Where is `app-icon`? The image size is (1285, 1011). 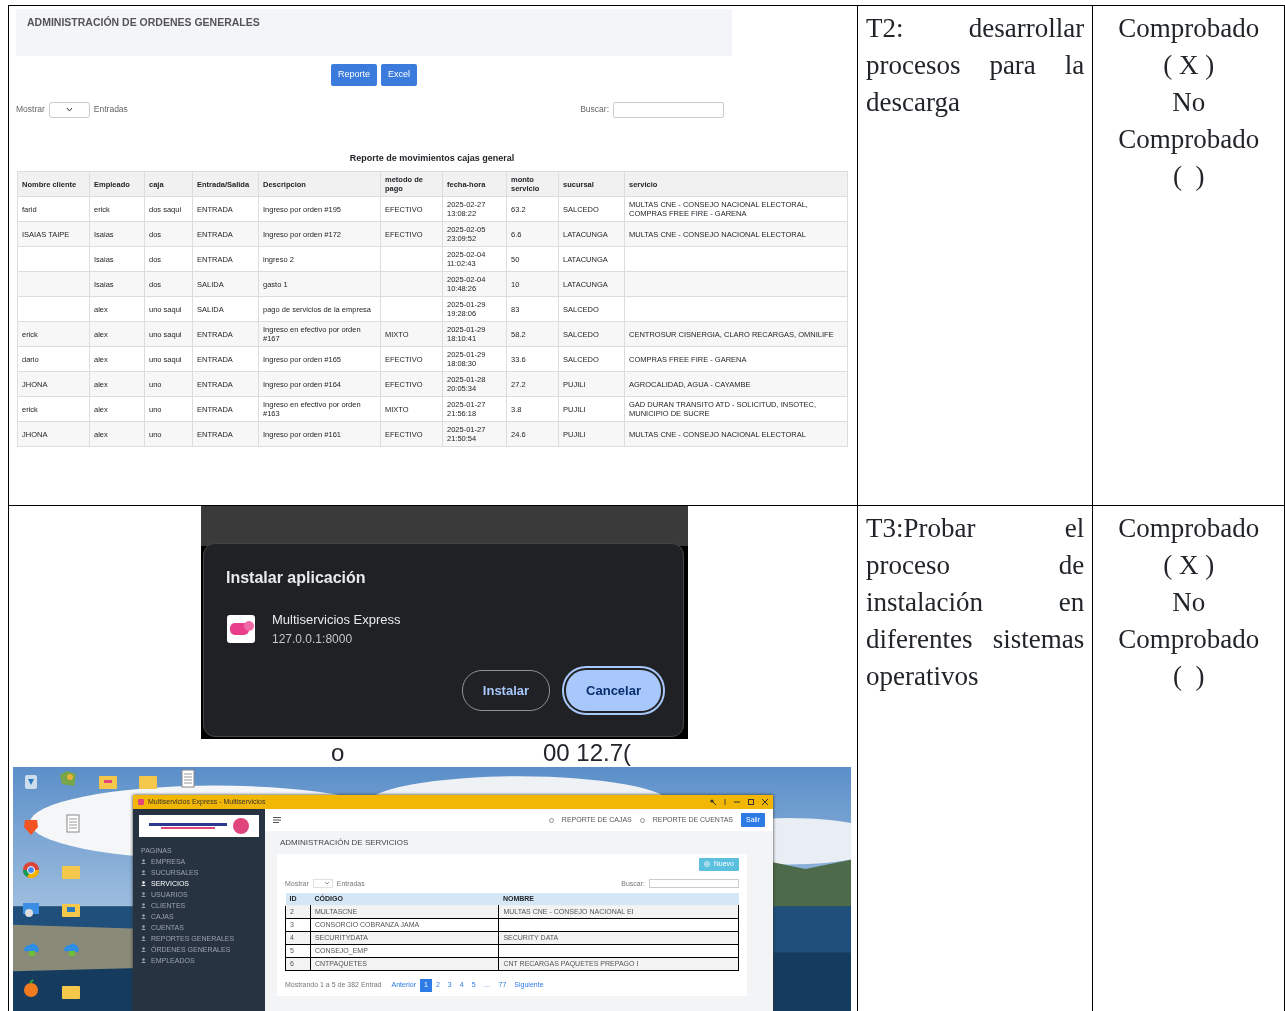
app-icon is located at coordinates (141, 802).